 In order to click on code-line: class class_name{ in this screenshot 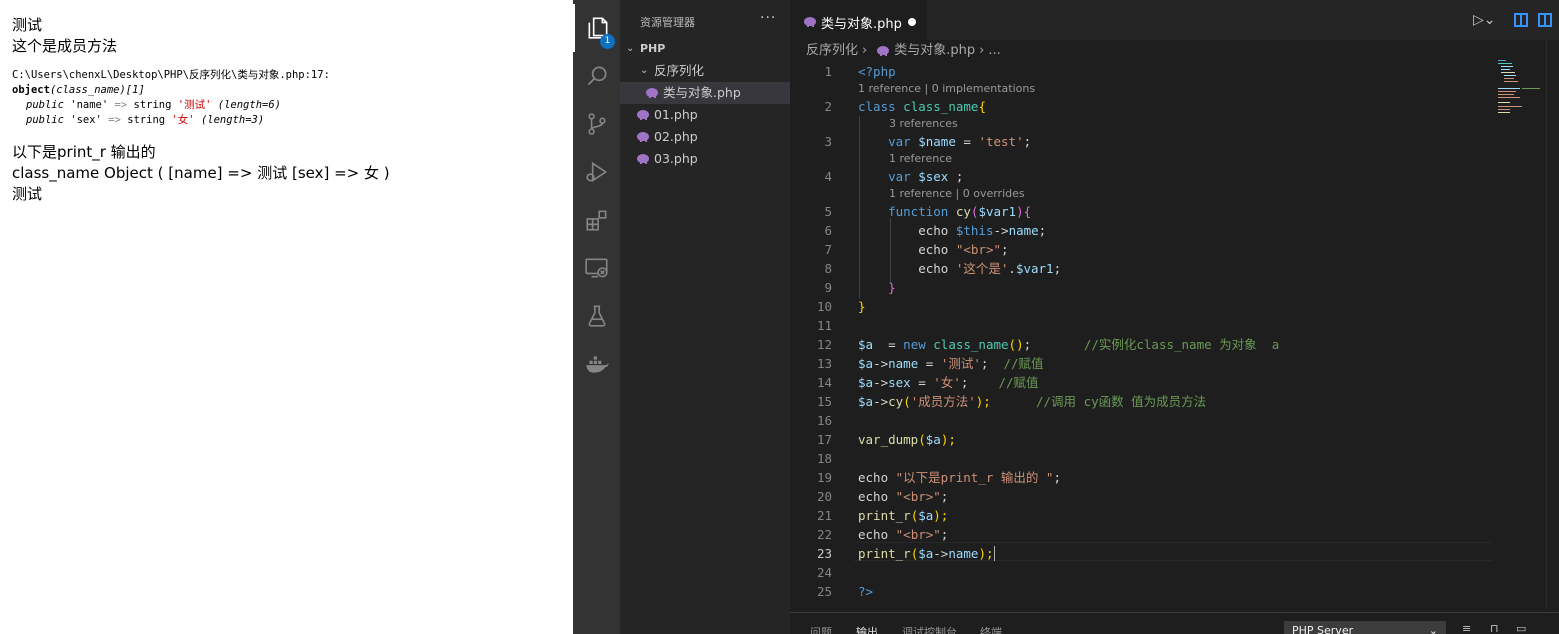, I will do `click(922, 106)`.